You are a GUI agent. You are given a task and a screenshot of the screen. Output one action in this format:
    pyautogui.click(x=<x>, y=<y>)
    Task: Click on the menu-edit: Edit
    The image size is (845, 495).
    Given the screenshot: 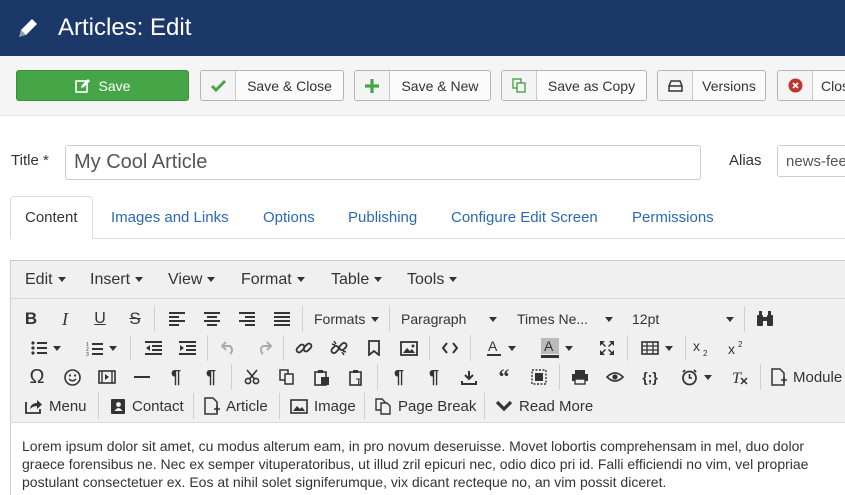 What is the action you would take?
    pyautogui.click(x=45, y=280)
    